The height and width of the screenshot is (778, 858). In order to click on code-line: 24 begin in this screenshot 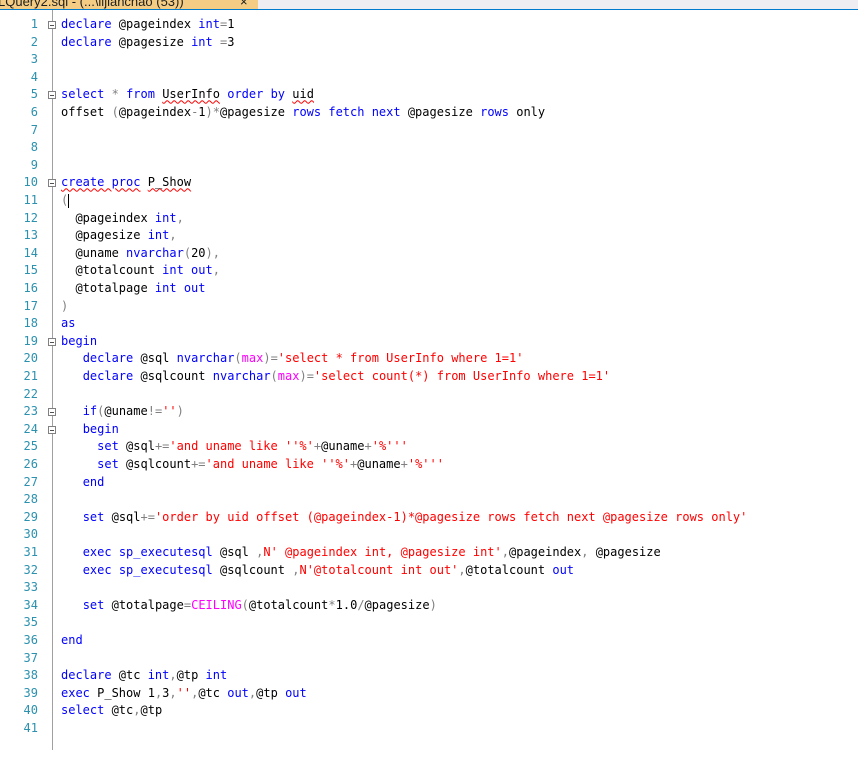, I will do `click(429, 430)`.